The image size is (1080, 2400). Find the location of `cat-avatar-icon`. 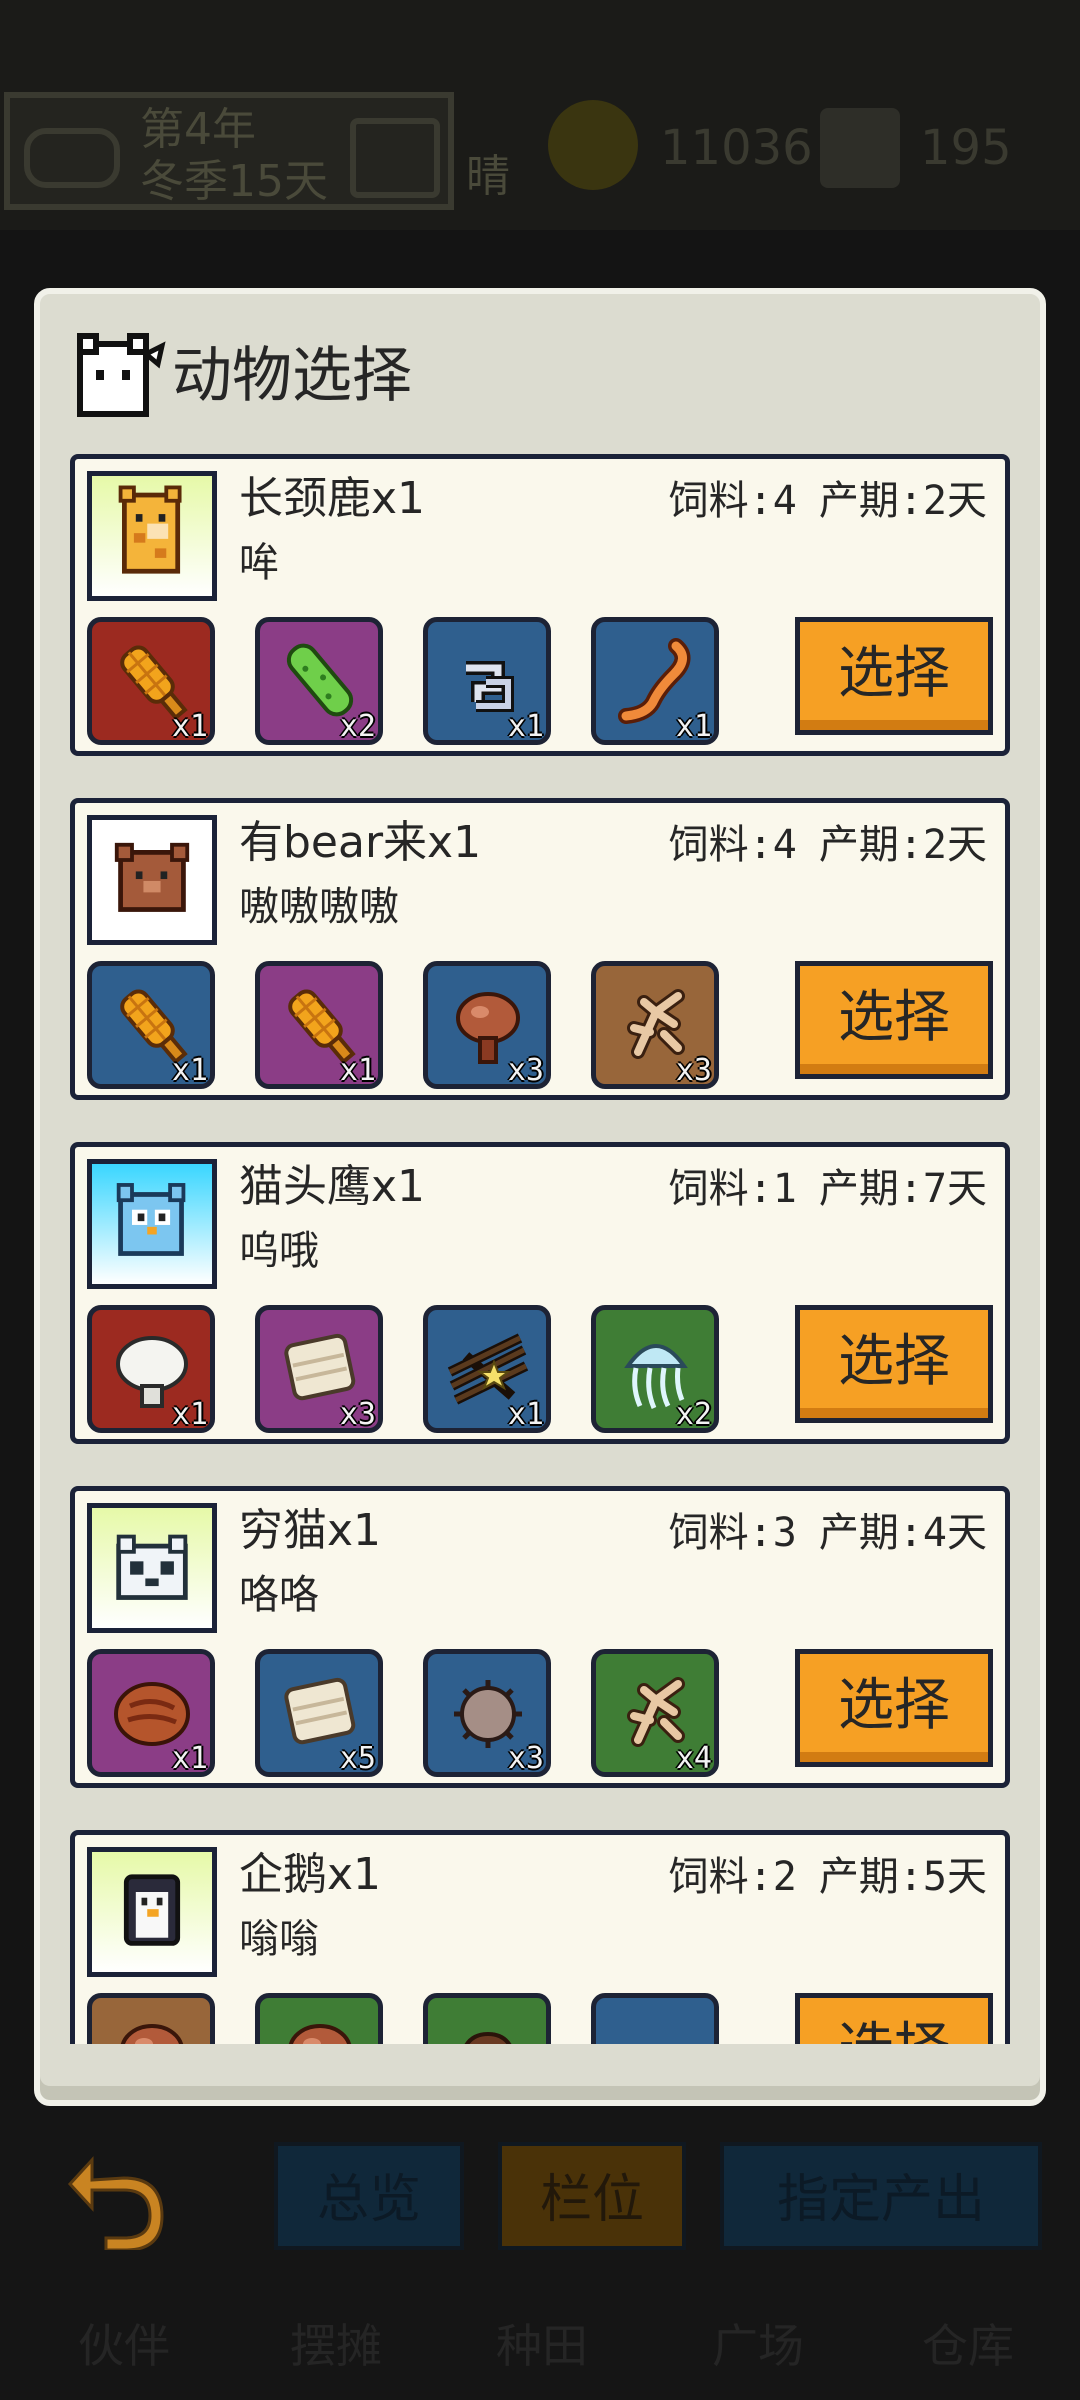

cat-avatar-icon is located at coordinates (152, 1568).